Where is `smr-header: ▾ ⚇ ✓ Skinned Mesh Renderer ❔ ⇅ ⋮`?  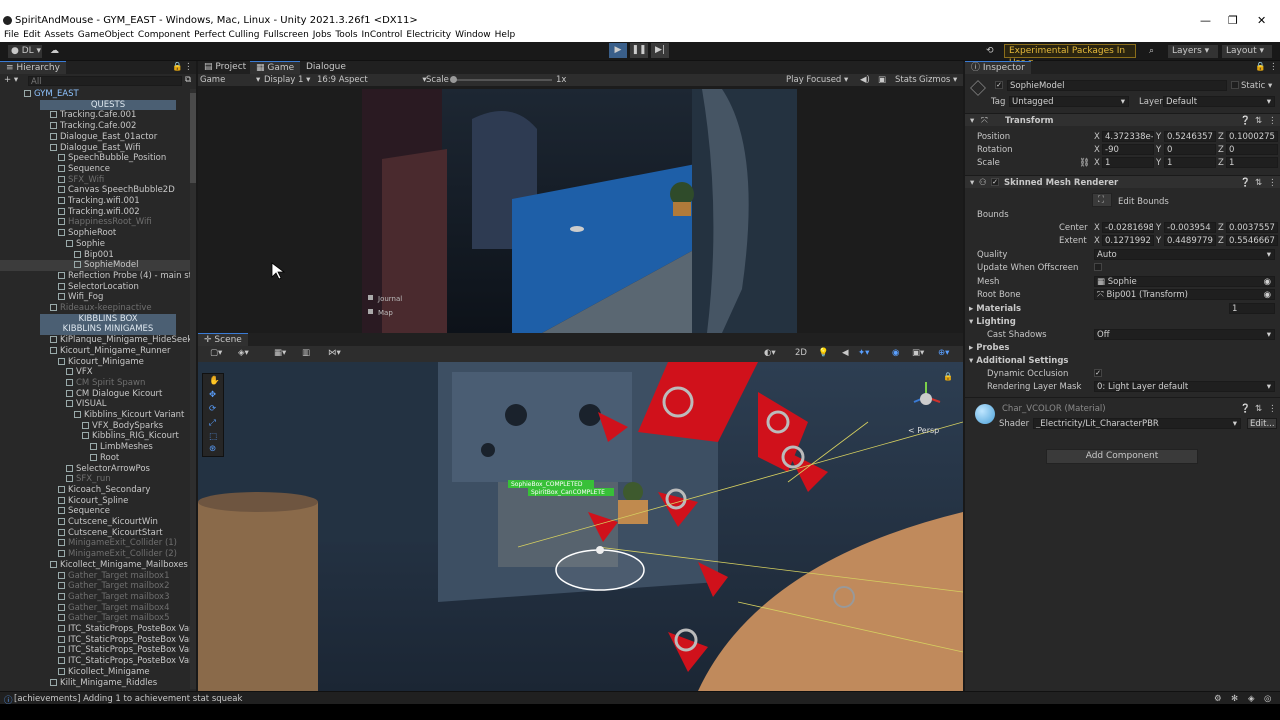
smr-header: ▾ ⚇ ✓ Skinned Mesh Renderer ❔ ⇅ ⋮ is located at coordinates (1122, 181).